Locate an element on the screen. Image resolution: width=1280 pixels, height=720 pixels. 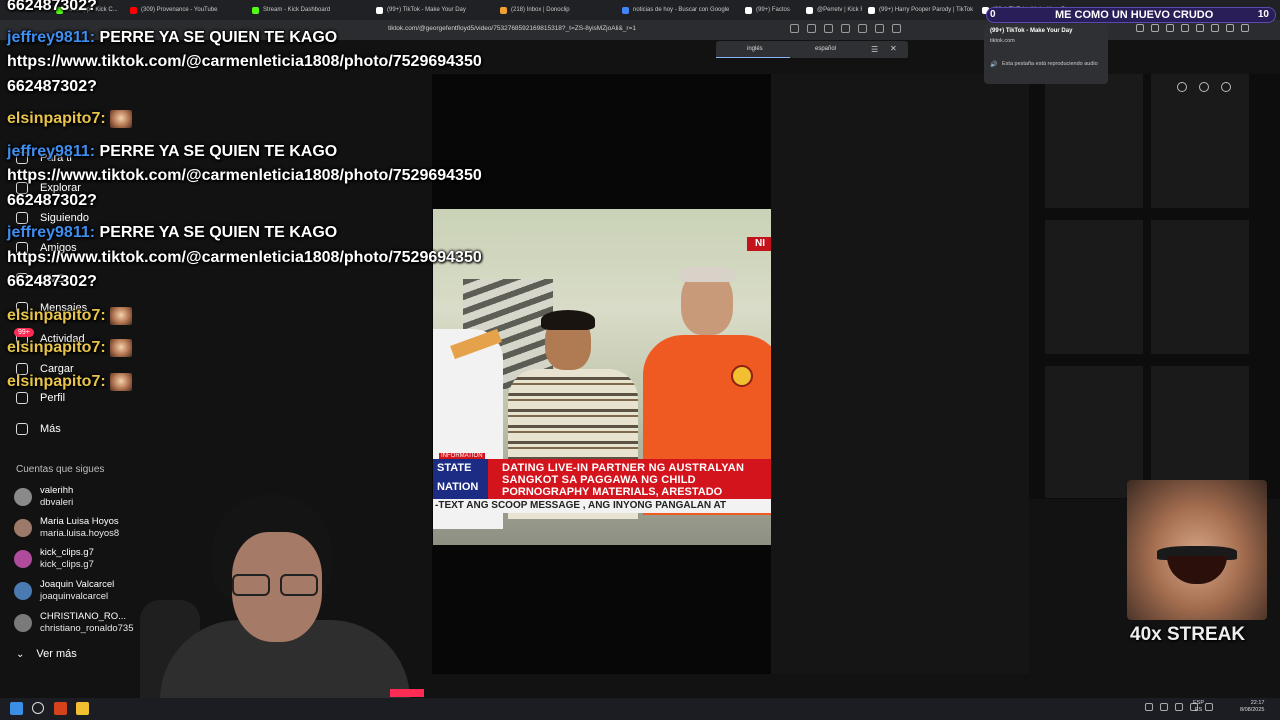
file-explorer-icon is located at coordinates (82, 708).